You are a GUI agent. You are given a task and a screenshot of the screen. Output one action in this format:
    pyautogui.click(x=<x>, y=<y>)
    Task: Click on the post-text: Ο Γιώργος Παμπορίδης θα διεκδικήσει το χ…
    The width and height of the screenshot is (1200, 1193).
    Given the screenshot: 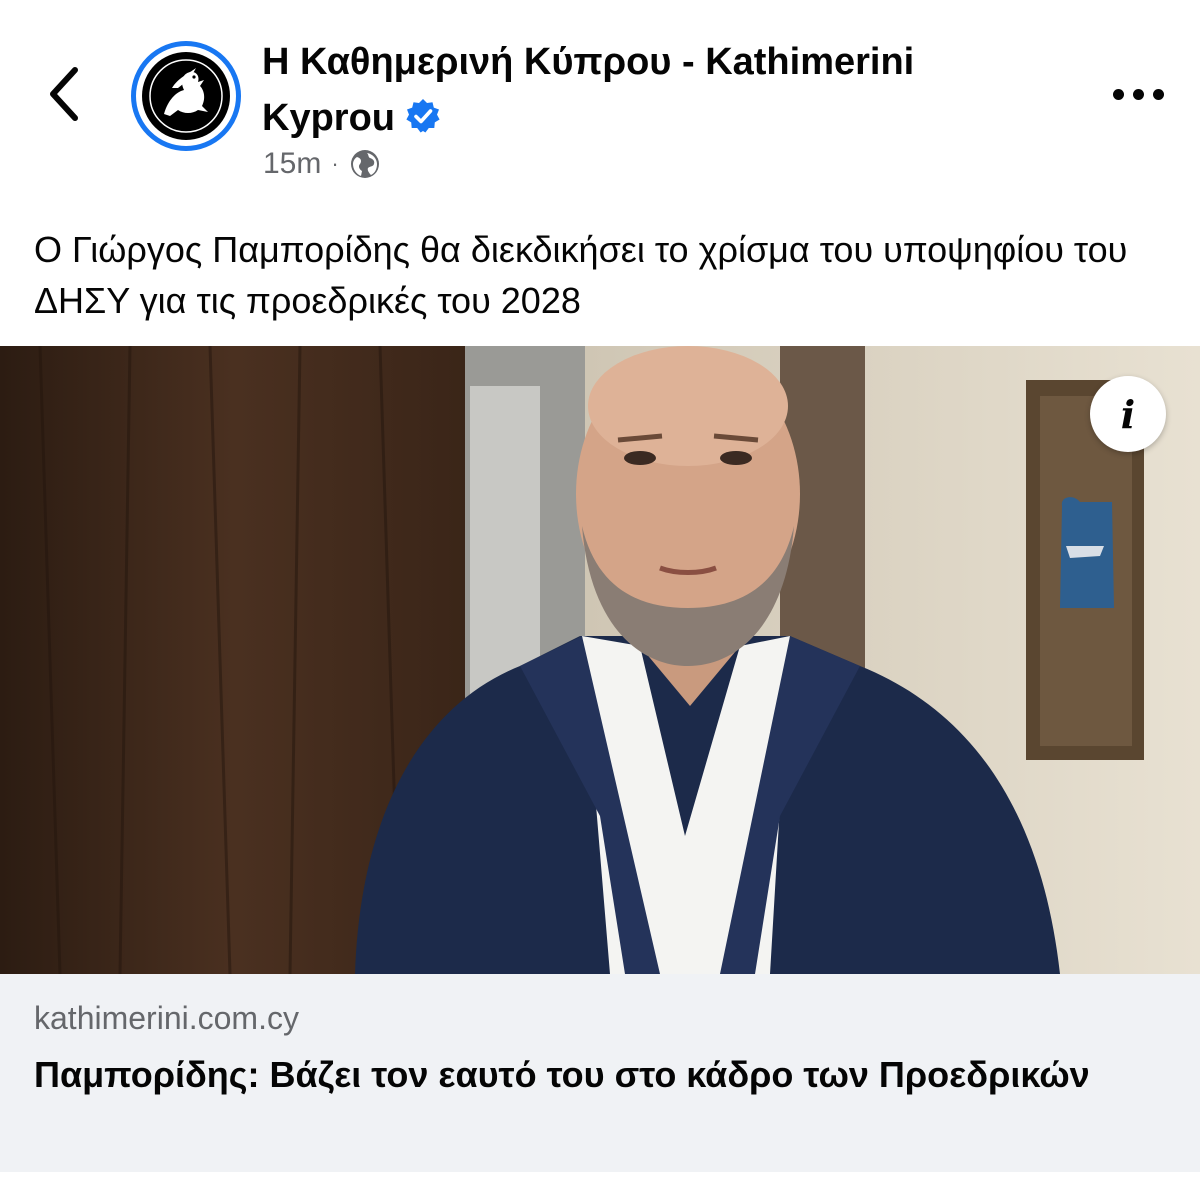 What is the action you would take?
    pyautogui.click(x=581, y=275)
    